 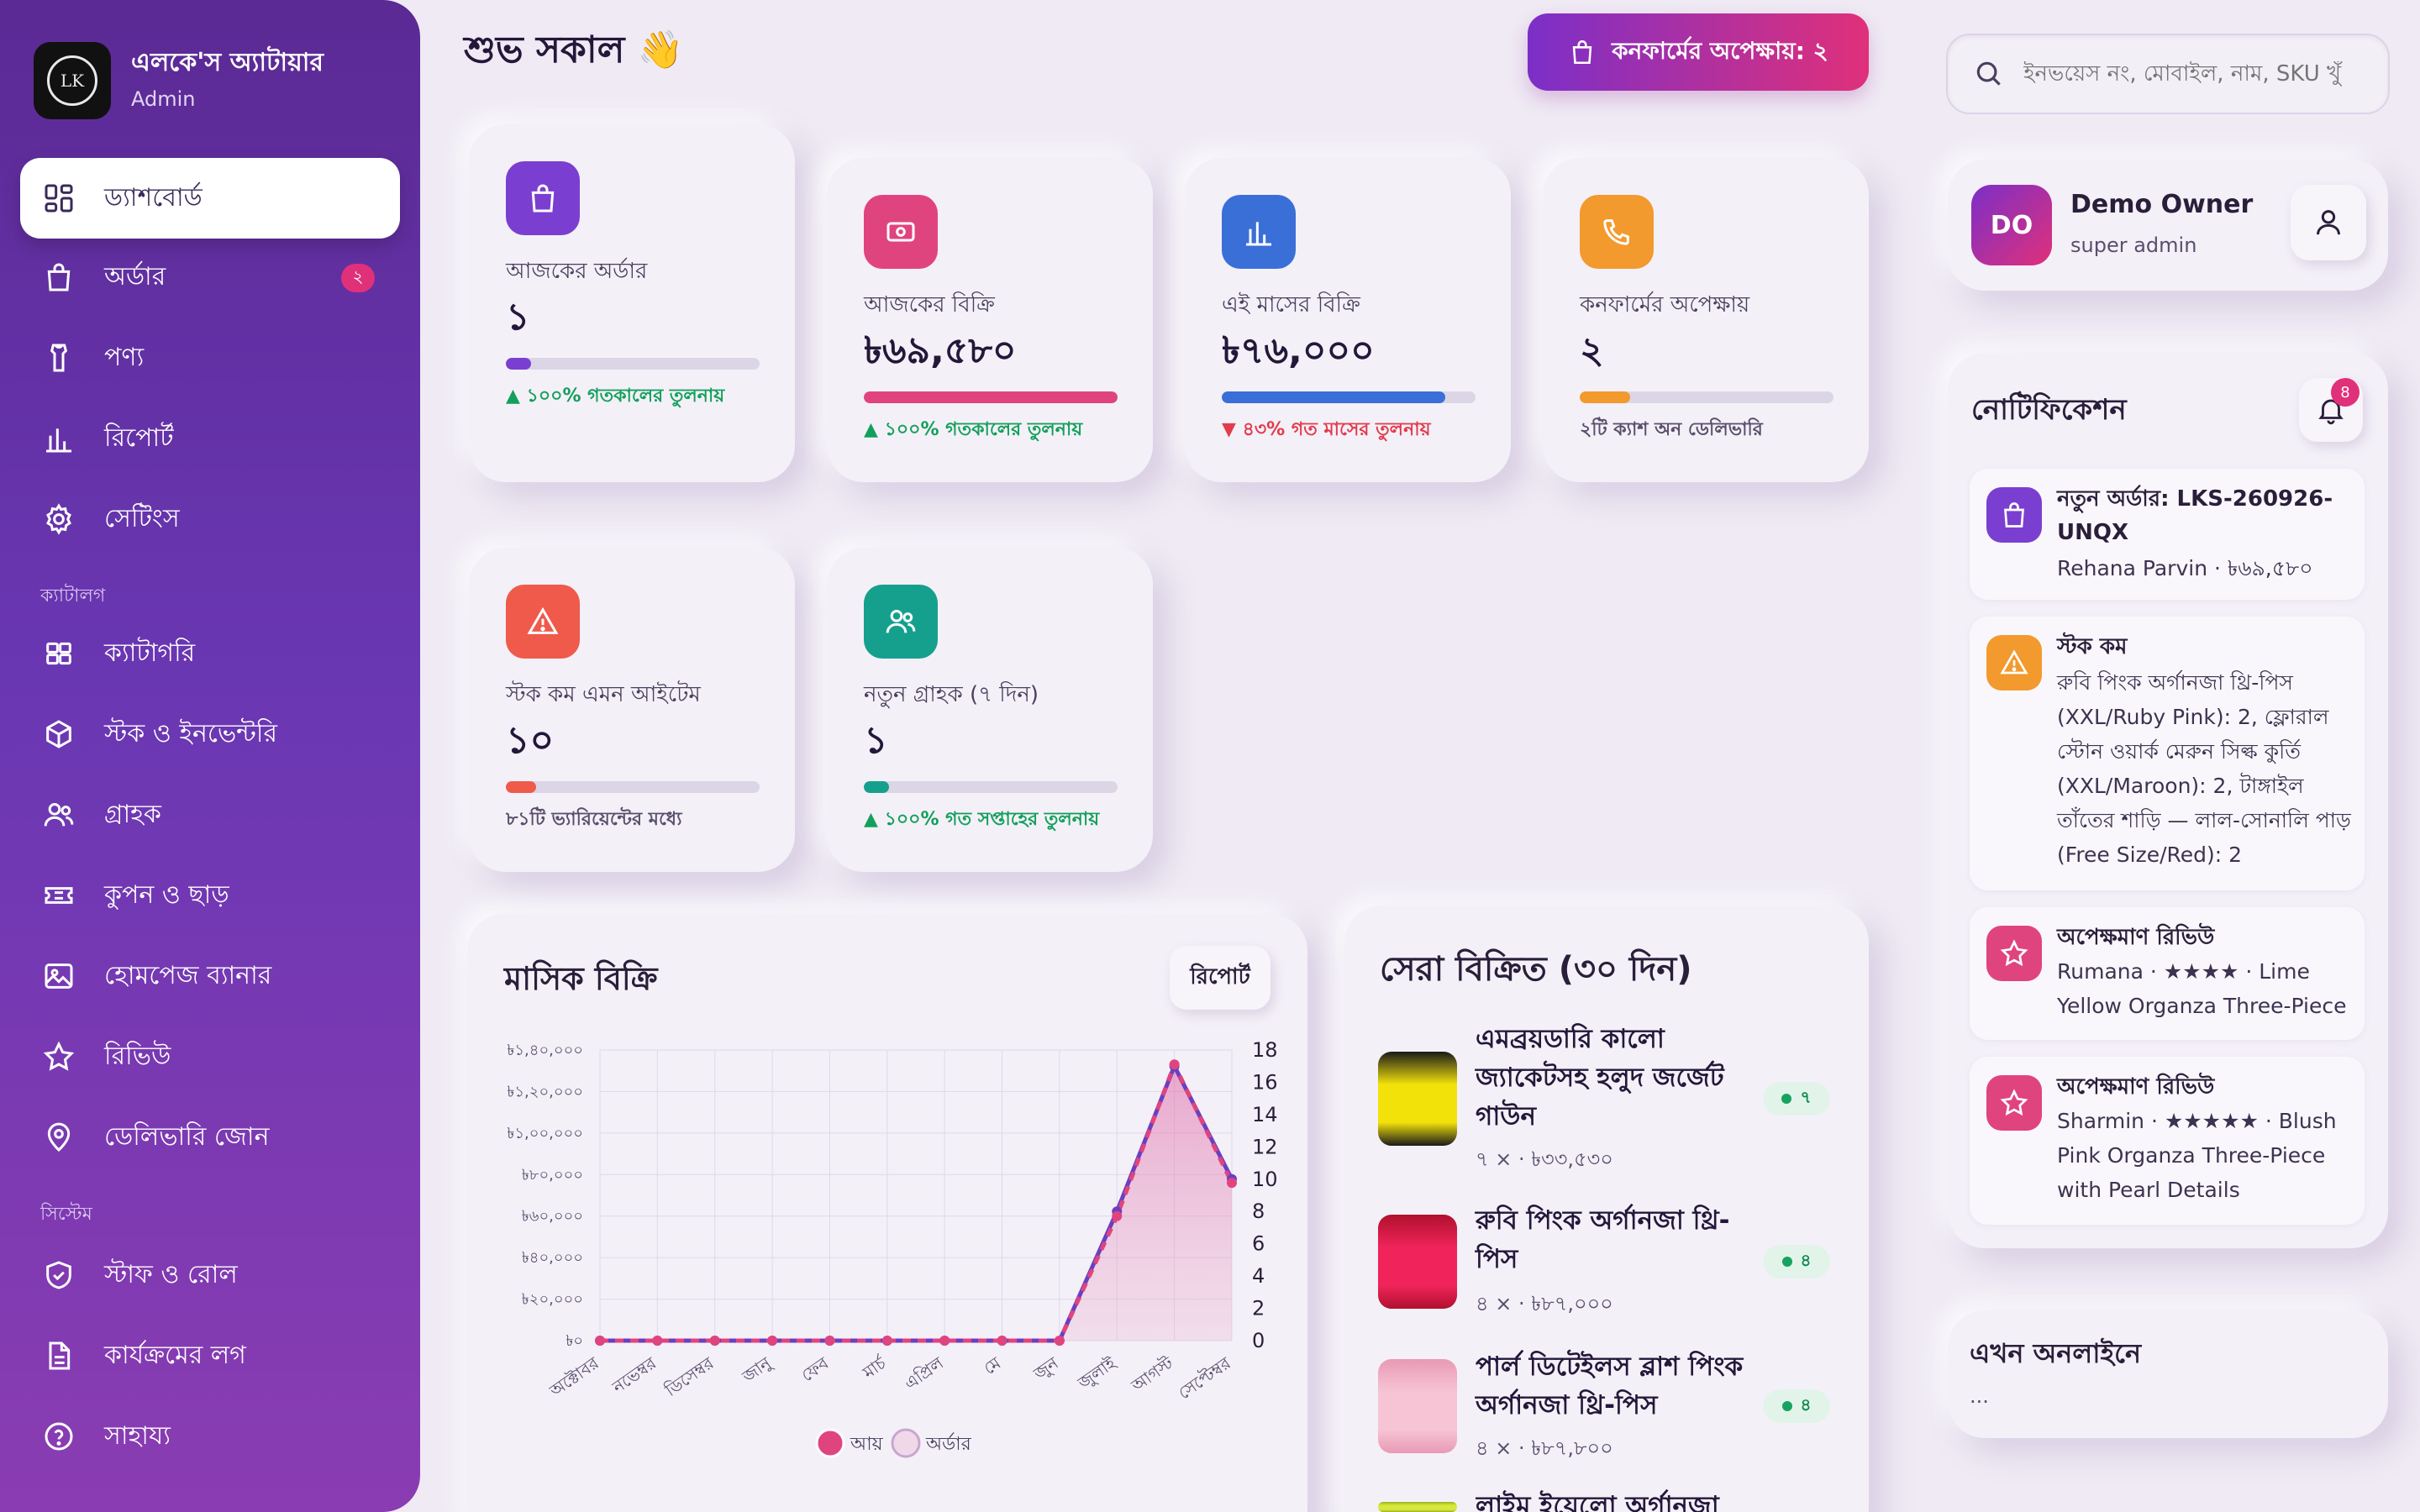 I want to click on y-left-tick-label: ৳৮০,০০০, so click(x=552, y=1175).